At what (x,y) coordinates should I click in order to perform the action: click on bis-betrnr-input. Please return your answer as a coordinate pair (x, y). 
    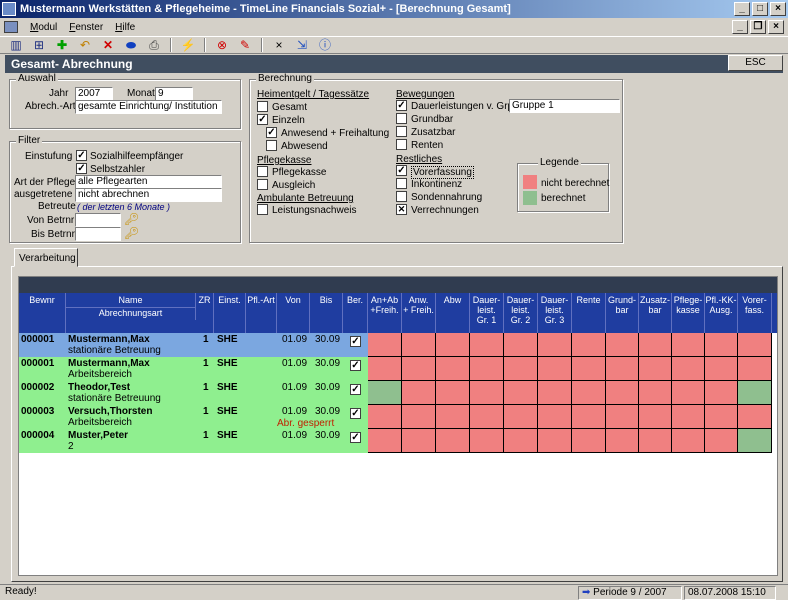
    Looking at the image, I should click on (98, 234).